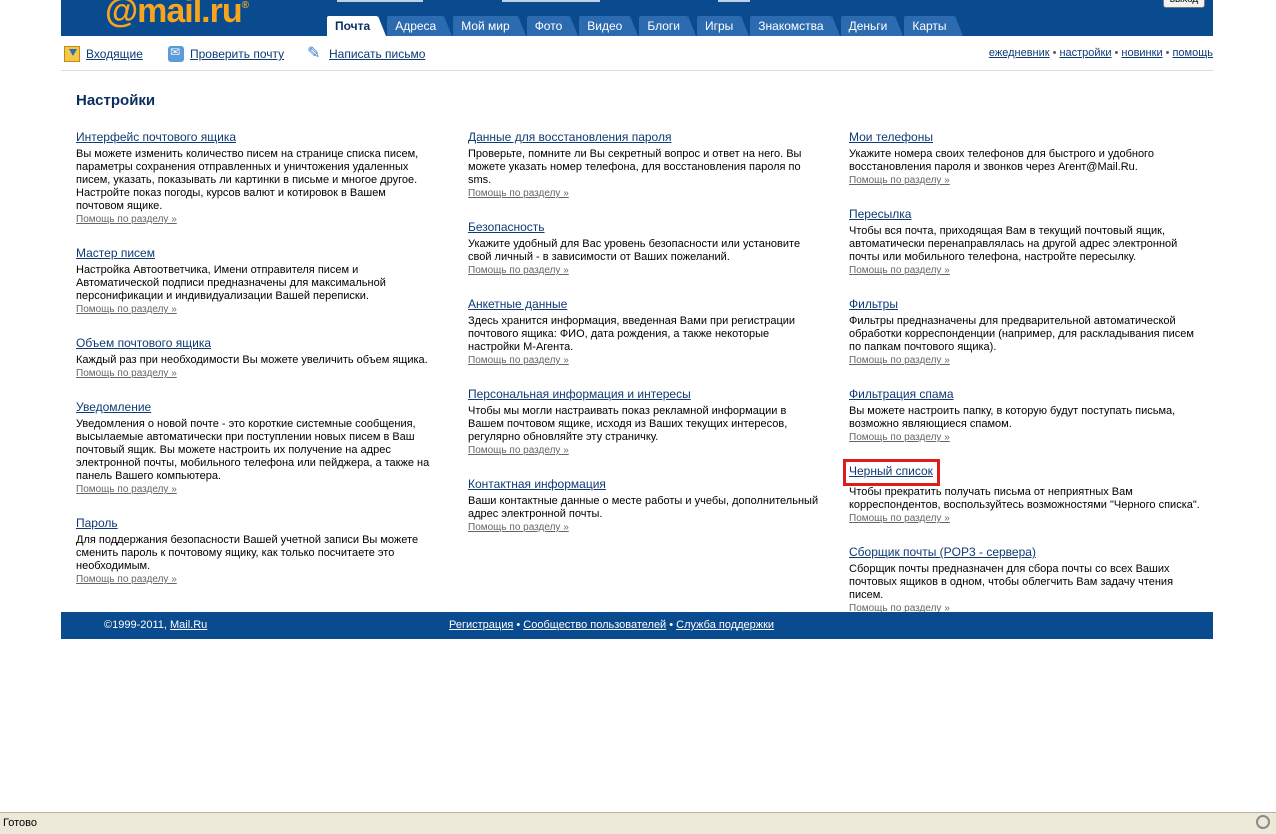  I want to click on utility-link: новинки, so click(1141, 53).